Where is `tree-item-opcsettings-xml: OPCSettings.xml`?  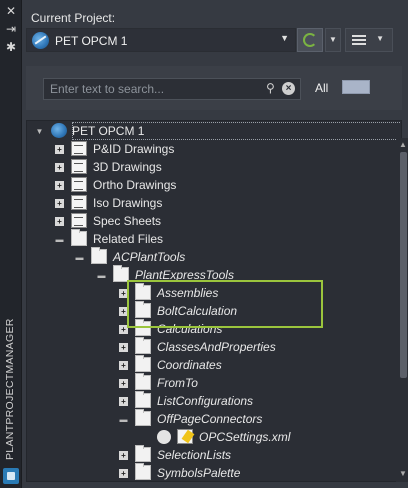
tree-item-opcsettings-xml: OPCSettings.xml is located at coordinates (197, 437).